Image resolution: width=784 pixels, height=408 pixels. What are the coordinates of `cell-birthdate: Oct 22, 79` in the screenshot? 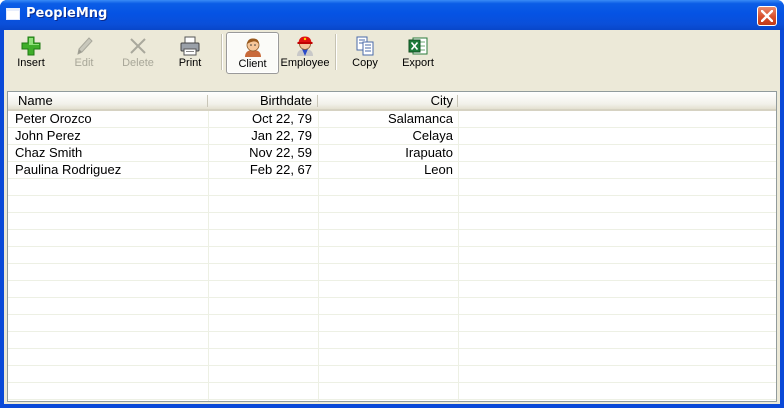 It's located at (282, 118).